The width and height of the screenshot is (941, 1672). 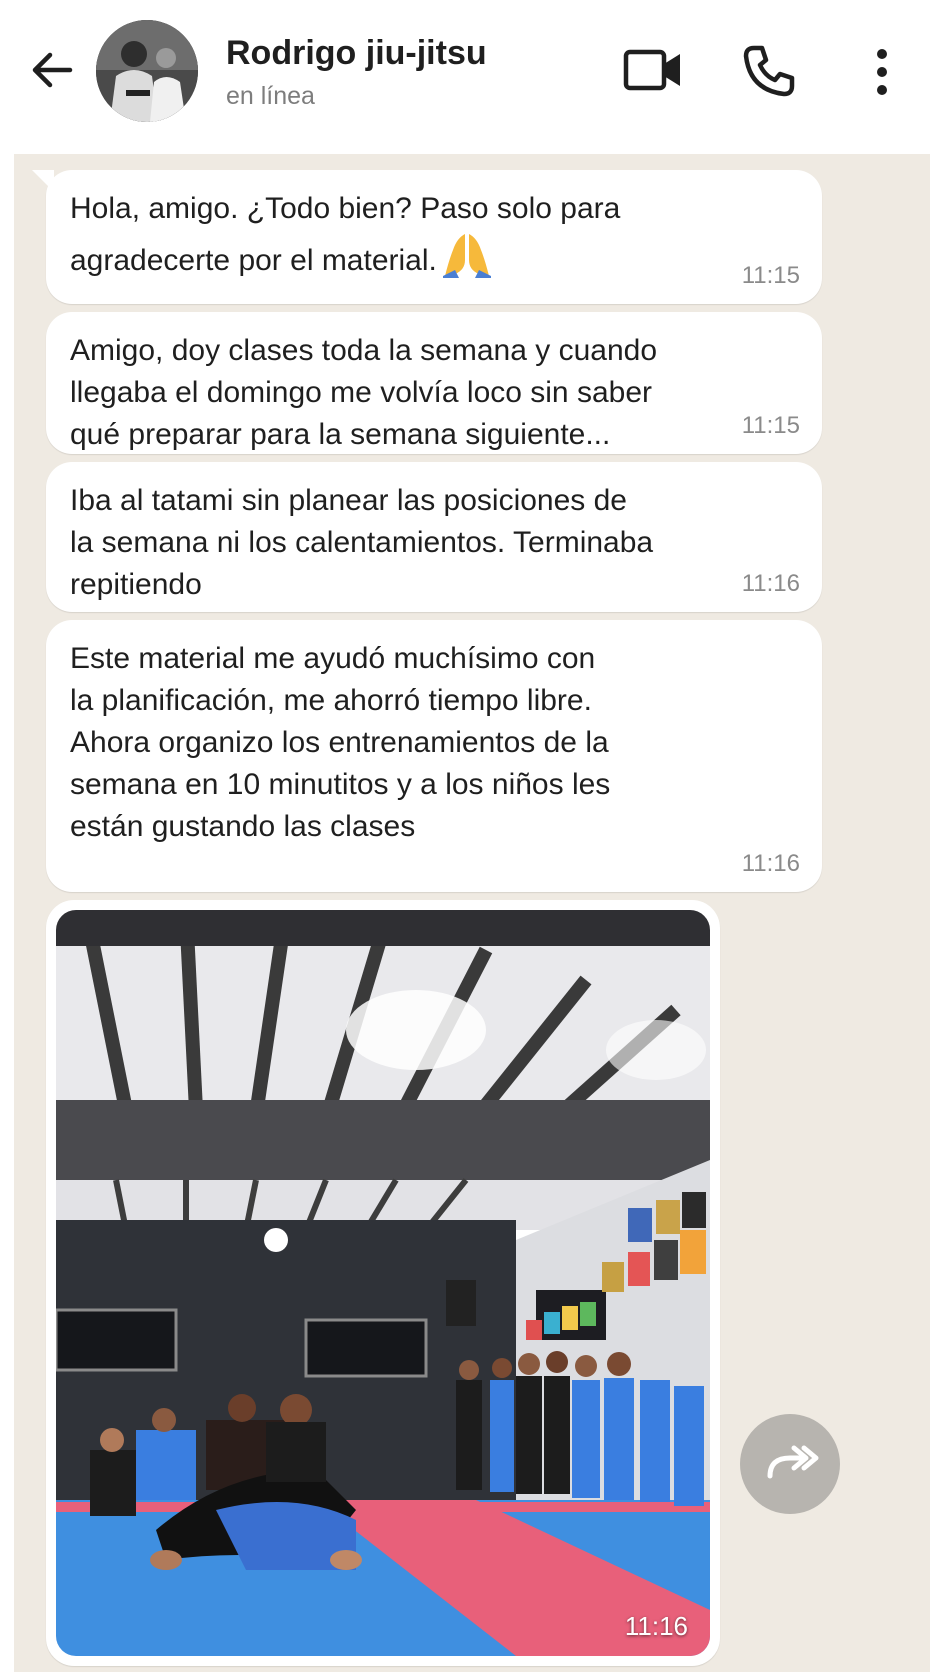 I want to click on chat-header: Rodrigo jiu-jitsu en línea, so click(x=470, y=76).